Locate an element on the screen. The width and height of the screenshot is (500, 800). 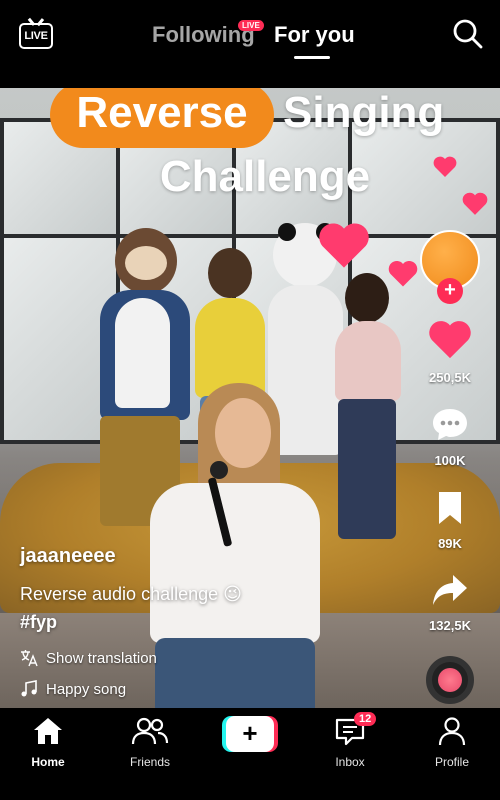
nav-profile: Profile is located at coordinates (452, 742).